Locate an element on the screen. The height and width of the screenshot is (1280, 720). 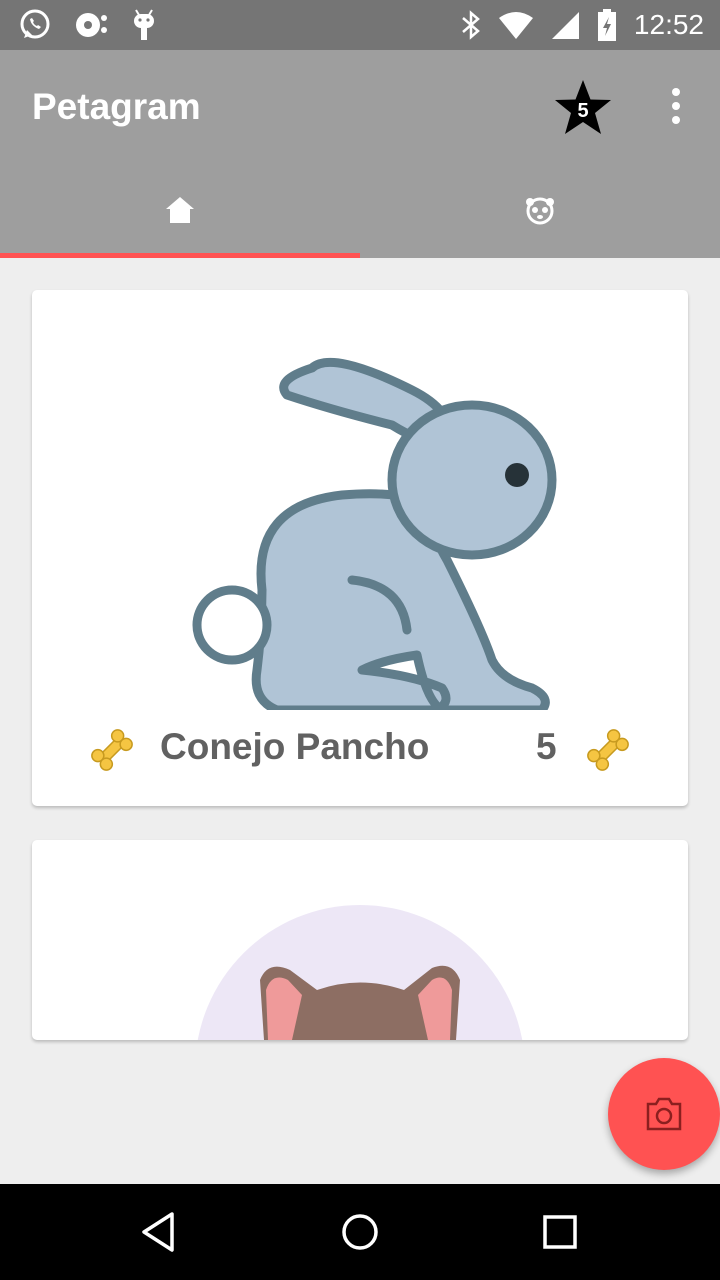
tab-bar is located at coordinates (360, 214).